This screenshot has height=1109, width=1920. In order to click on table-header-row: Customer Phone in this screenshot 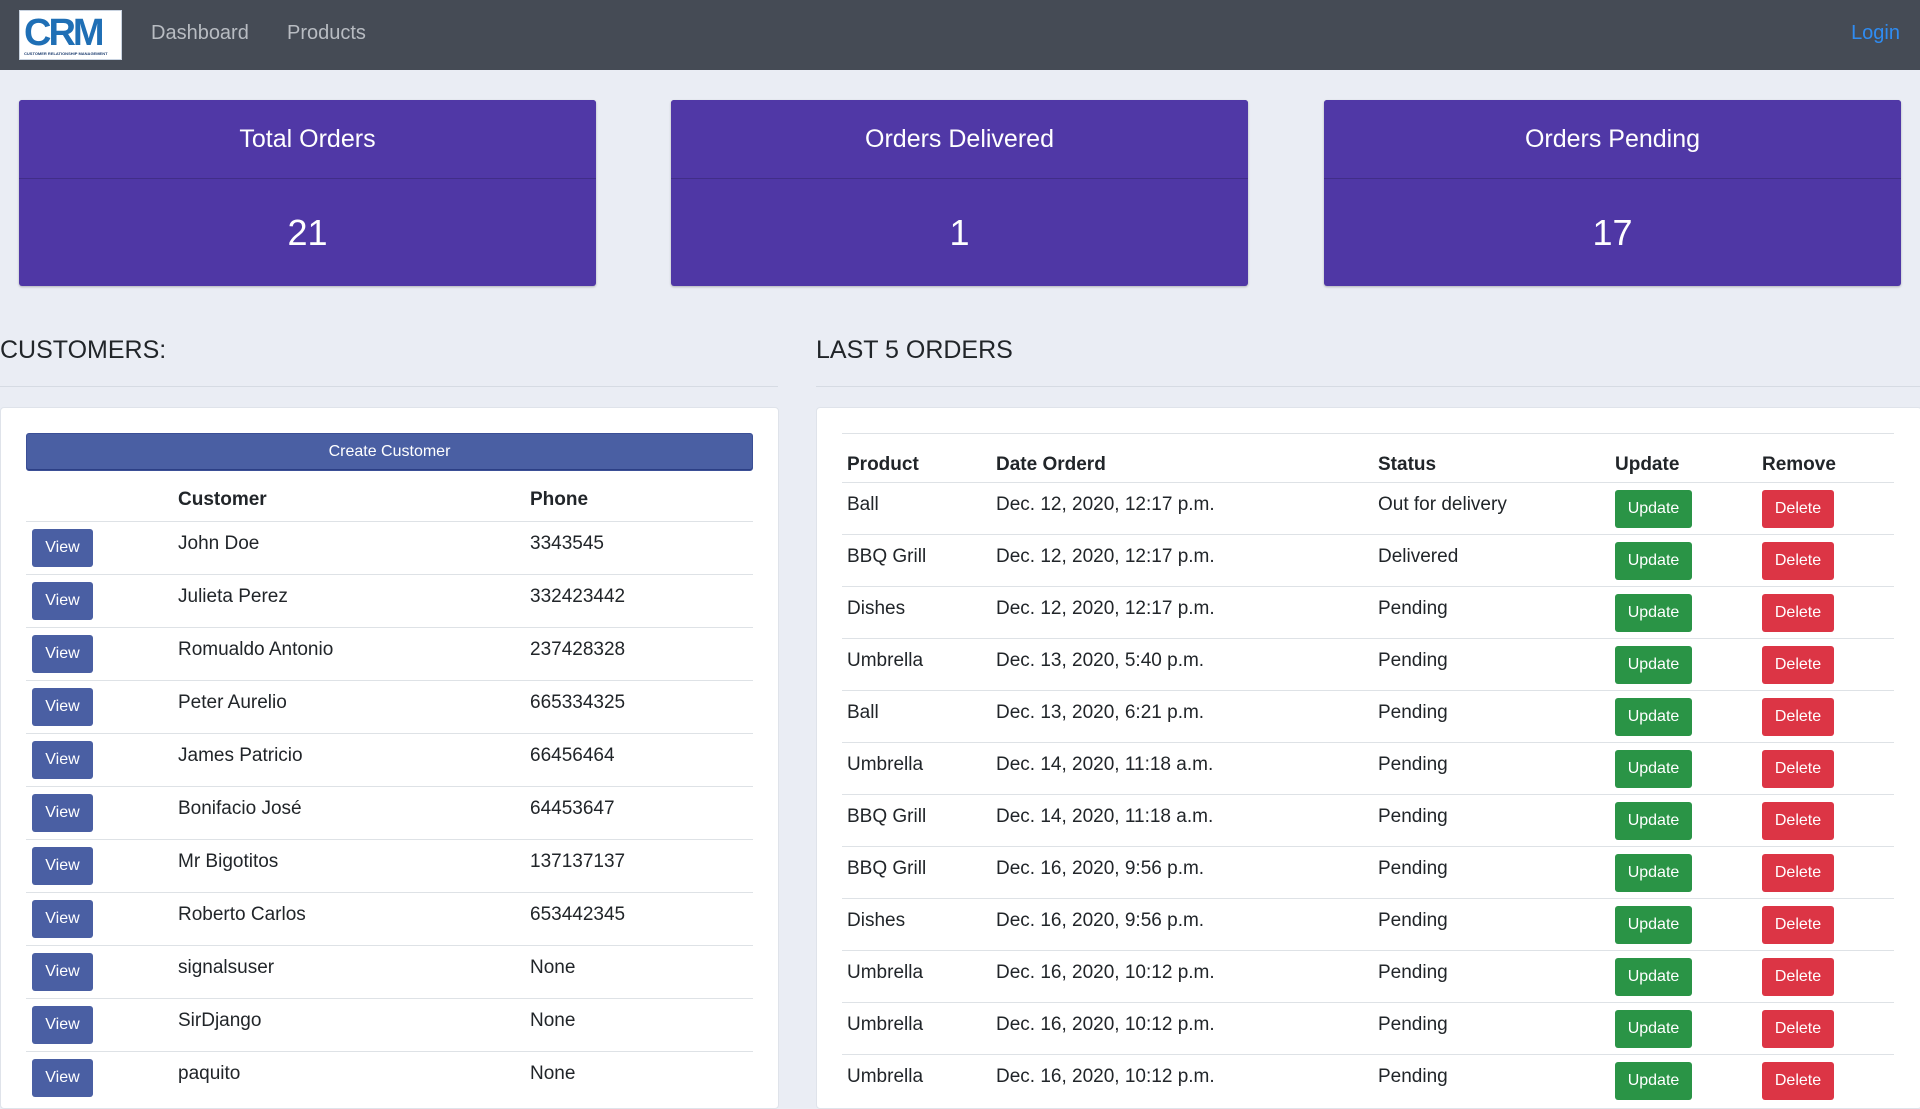, I will do `click(389, 500)`.